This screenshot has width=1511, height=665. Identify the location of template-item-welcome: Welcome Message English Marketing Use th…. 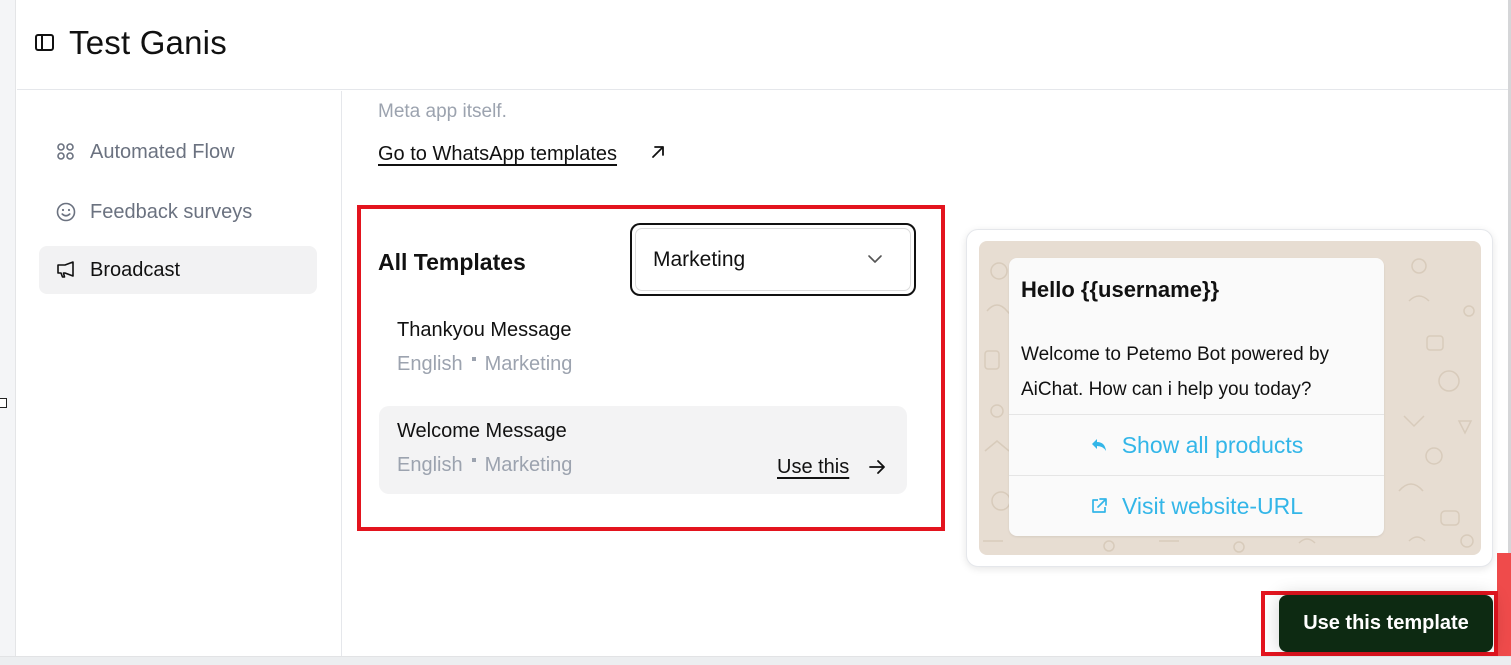
(643, 450).